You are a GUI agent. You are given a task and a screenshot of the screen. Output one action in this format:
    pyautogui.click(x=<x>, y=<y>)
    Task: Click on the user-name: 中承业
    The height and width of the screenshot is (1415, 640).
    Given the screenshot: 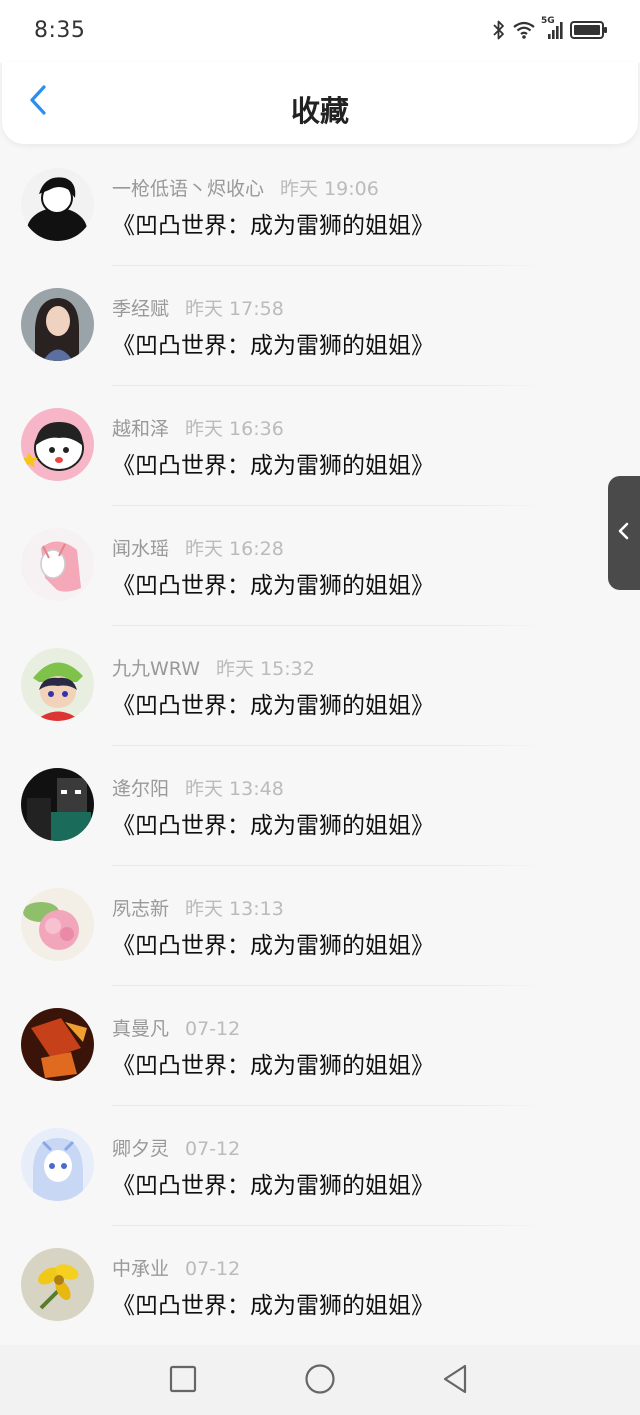 What is the action you would take?
    pyautogui.click(x=141, y=1269)
    